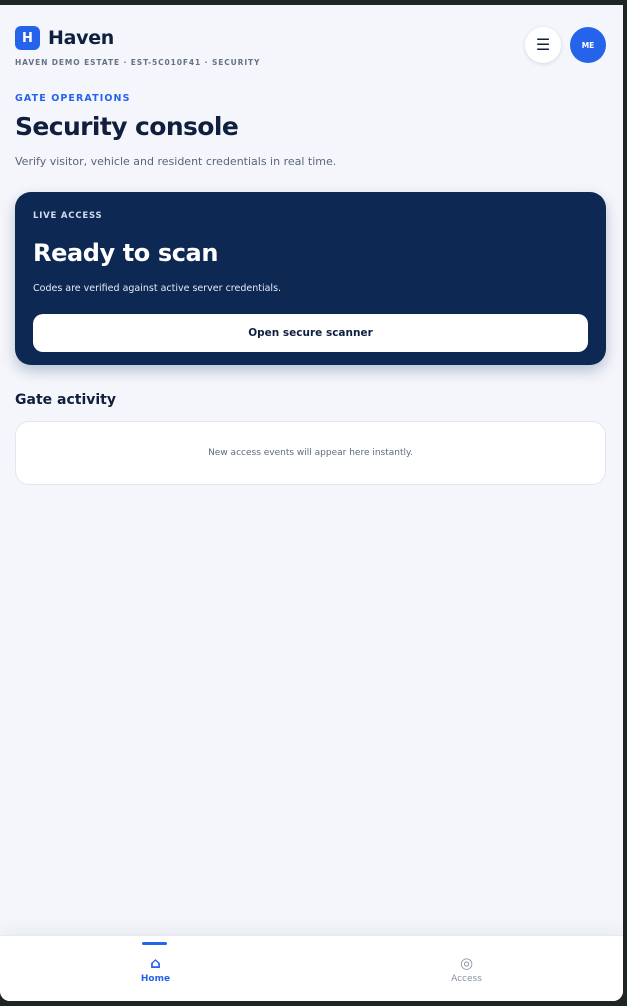  What do you see at coordinates (155, 963) in the screenshot?
I see `home-icon: ⌂` at bounding box center [155, 963].